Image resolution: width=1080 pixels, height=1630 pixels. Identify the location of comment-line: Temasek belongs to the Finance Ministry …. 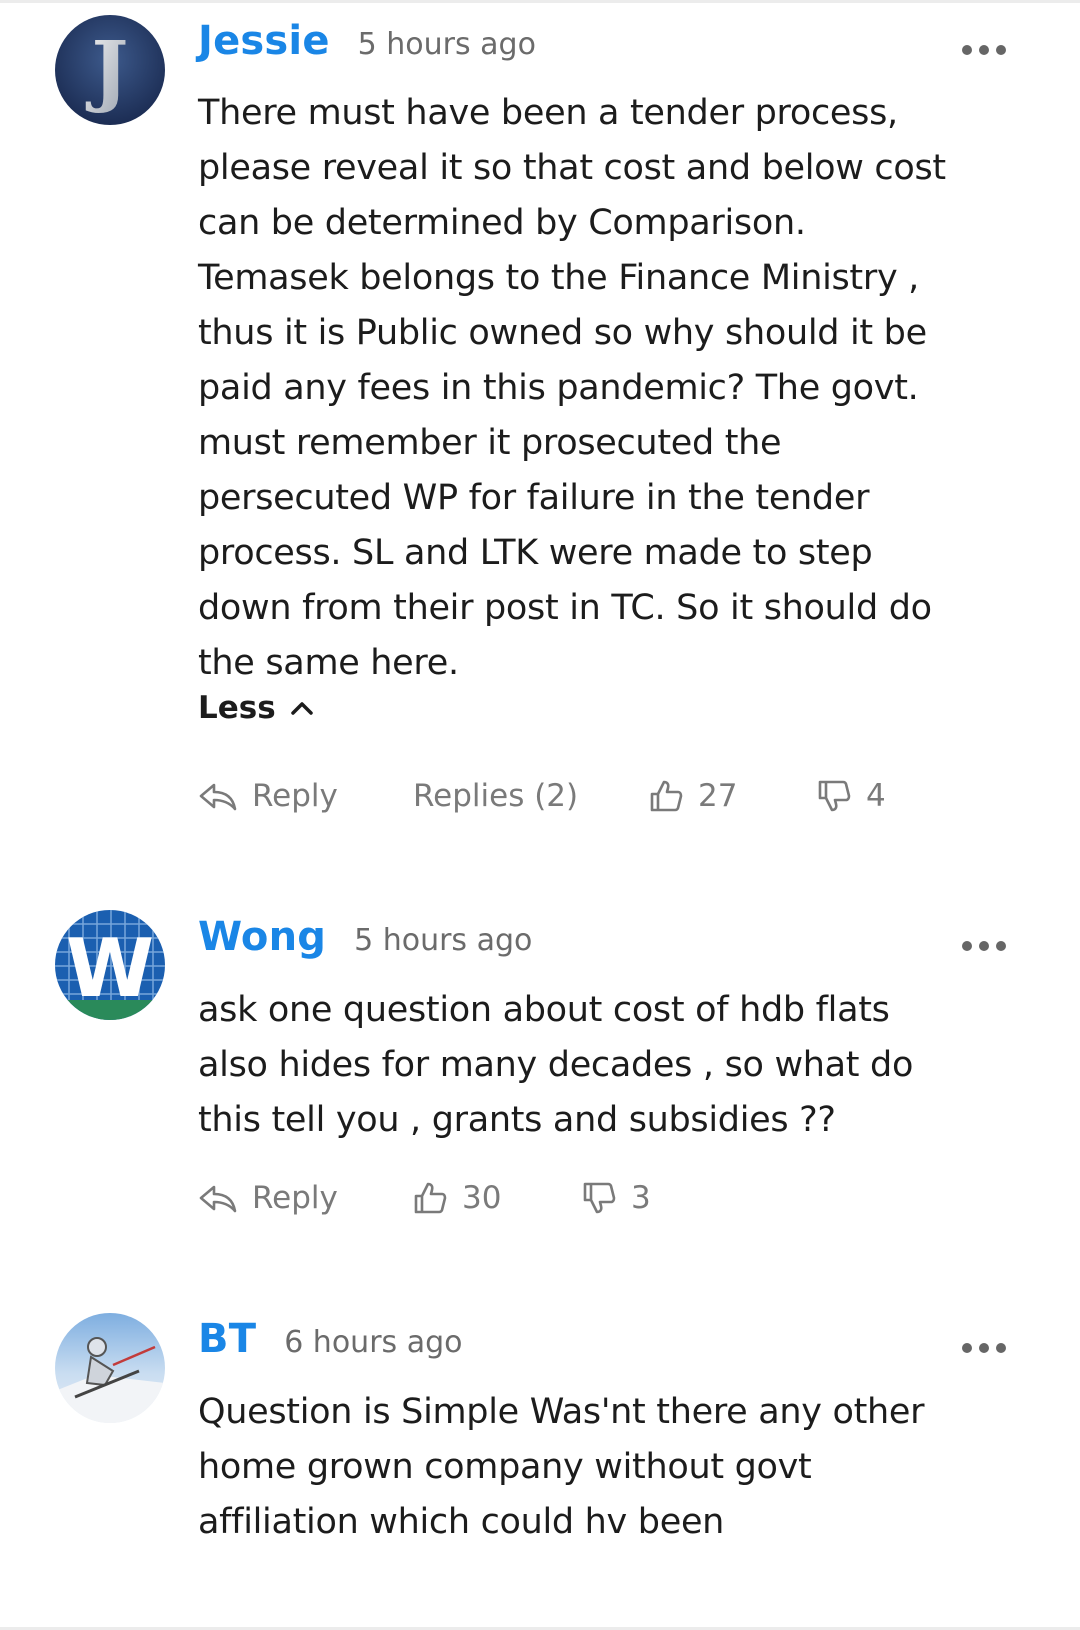
(559, 278).